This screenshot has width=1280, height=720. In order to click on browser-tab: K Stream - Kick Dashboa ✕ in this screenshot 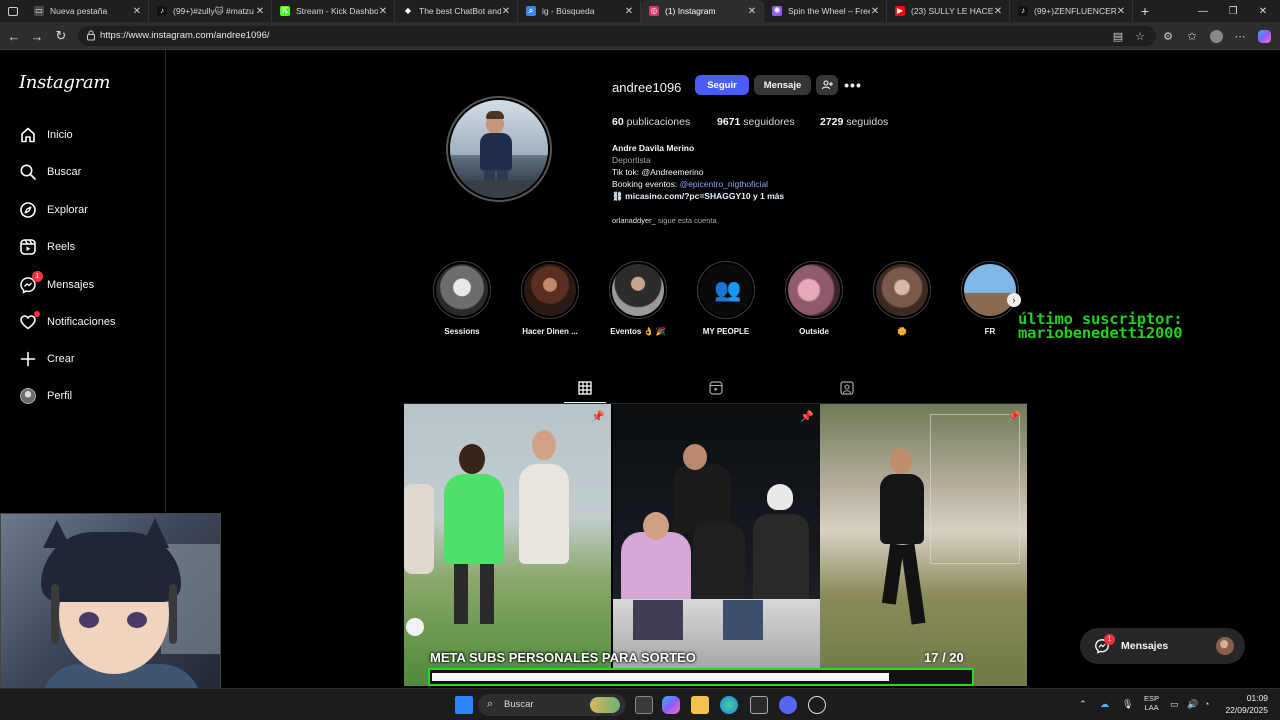, I will do `click(333, 11)`.